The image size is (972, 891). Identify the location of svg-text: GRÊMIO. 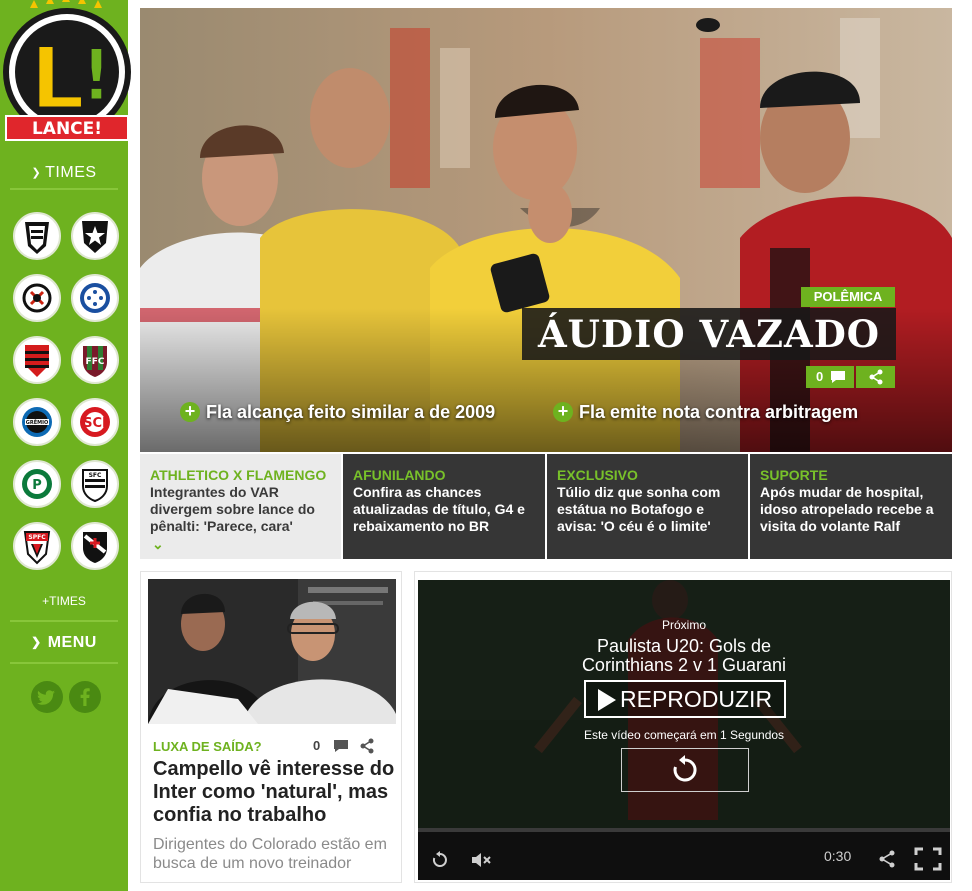
(37, 422).